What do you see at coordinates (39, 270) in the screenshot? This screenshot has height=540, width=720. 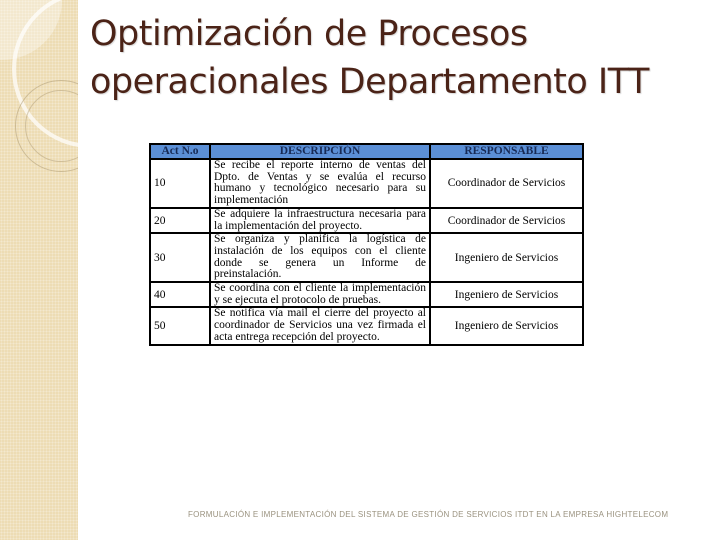 I see `decorative-side-band` at bounding box center [39, 270].